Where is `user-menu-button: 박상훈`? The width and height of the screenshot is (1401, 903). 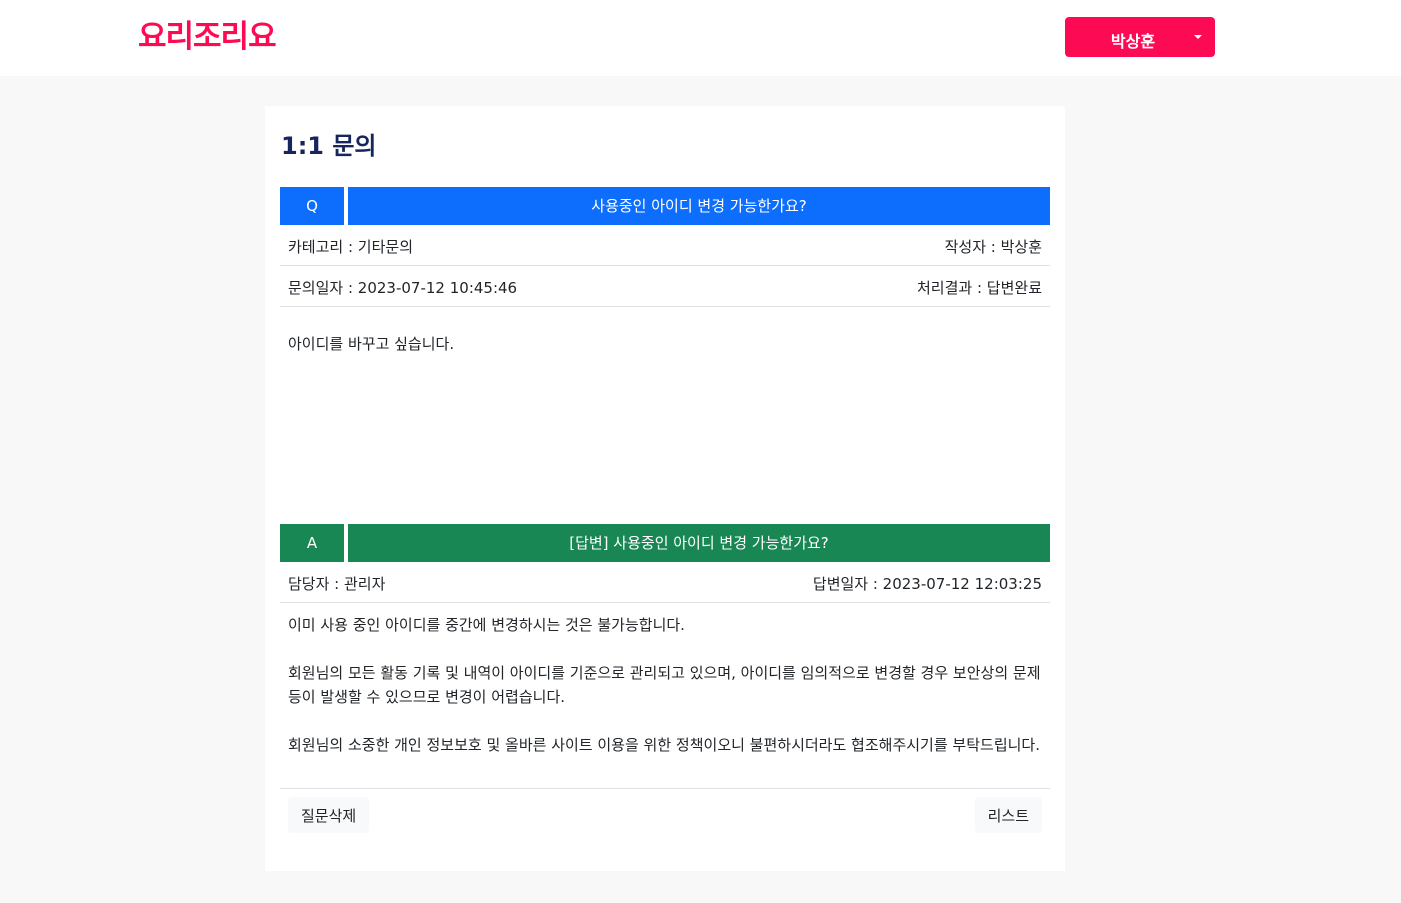 user-menu-button: 박상훈 is located at coordinates (1140, 37).